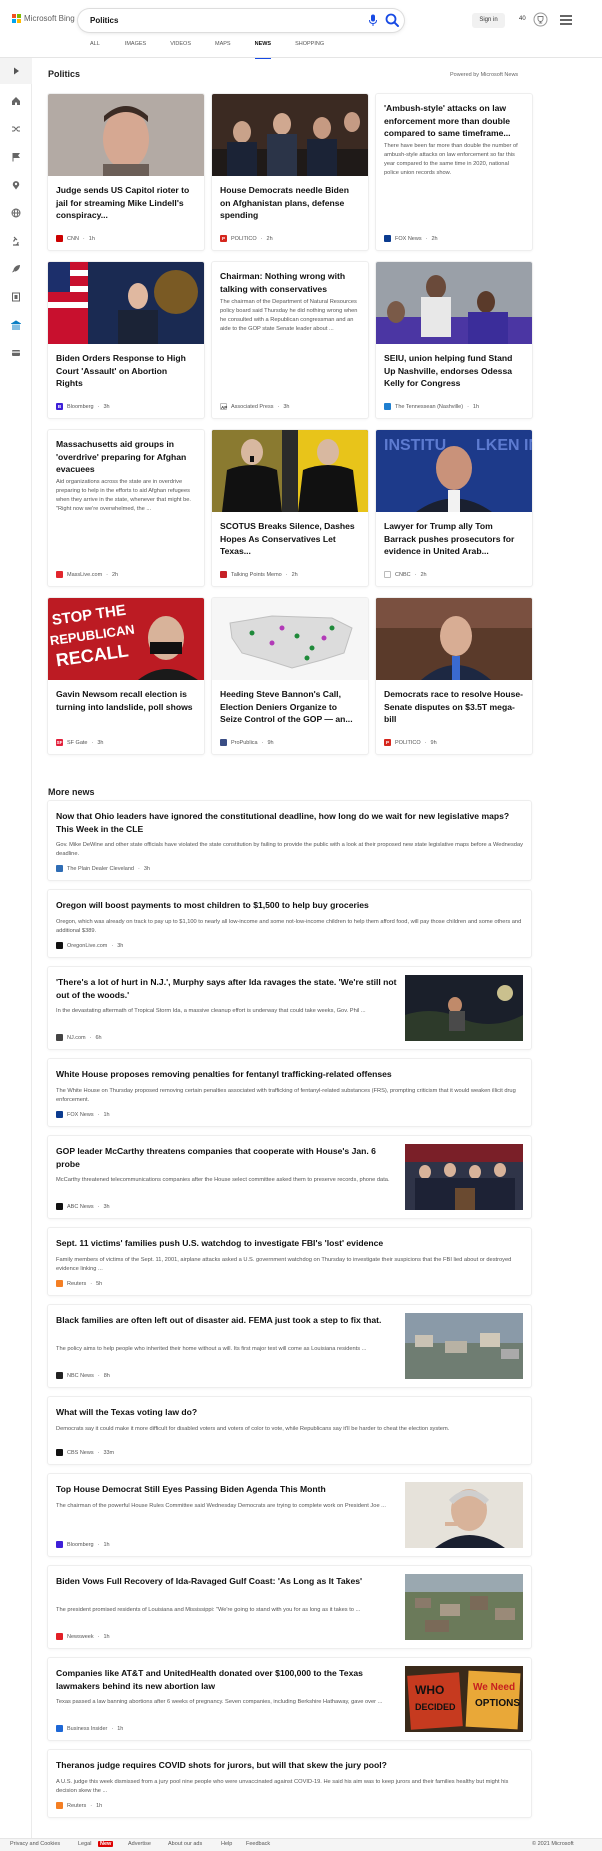 The width and height of the screenshot is (602, 1851). Describe the element at coordinates (309, 49) in the screenshot. I see `tab-shopping: SHOPPING` at that location.